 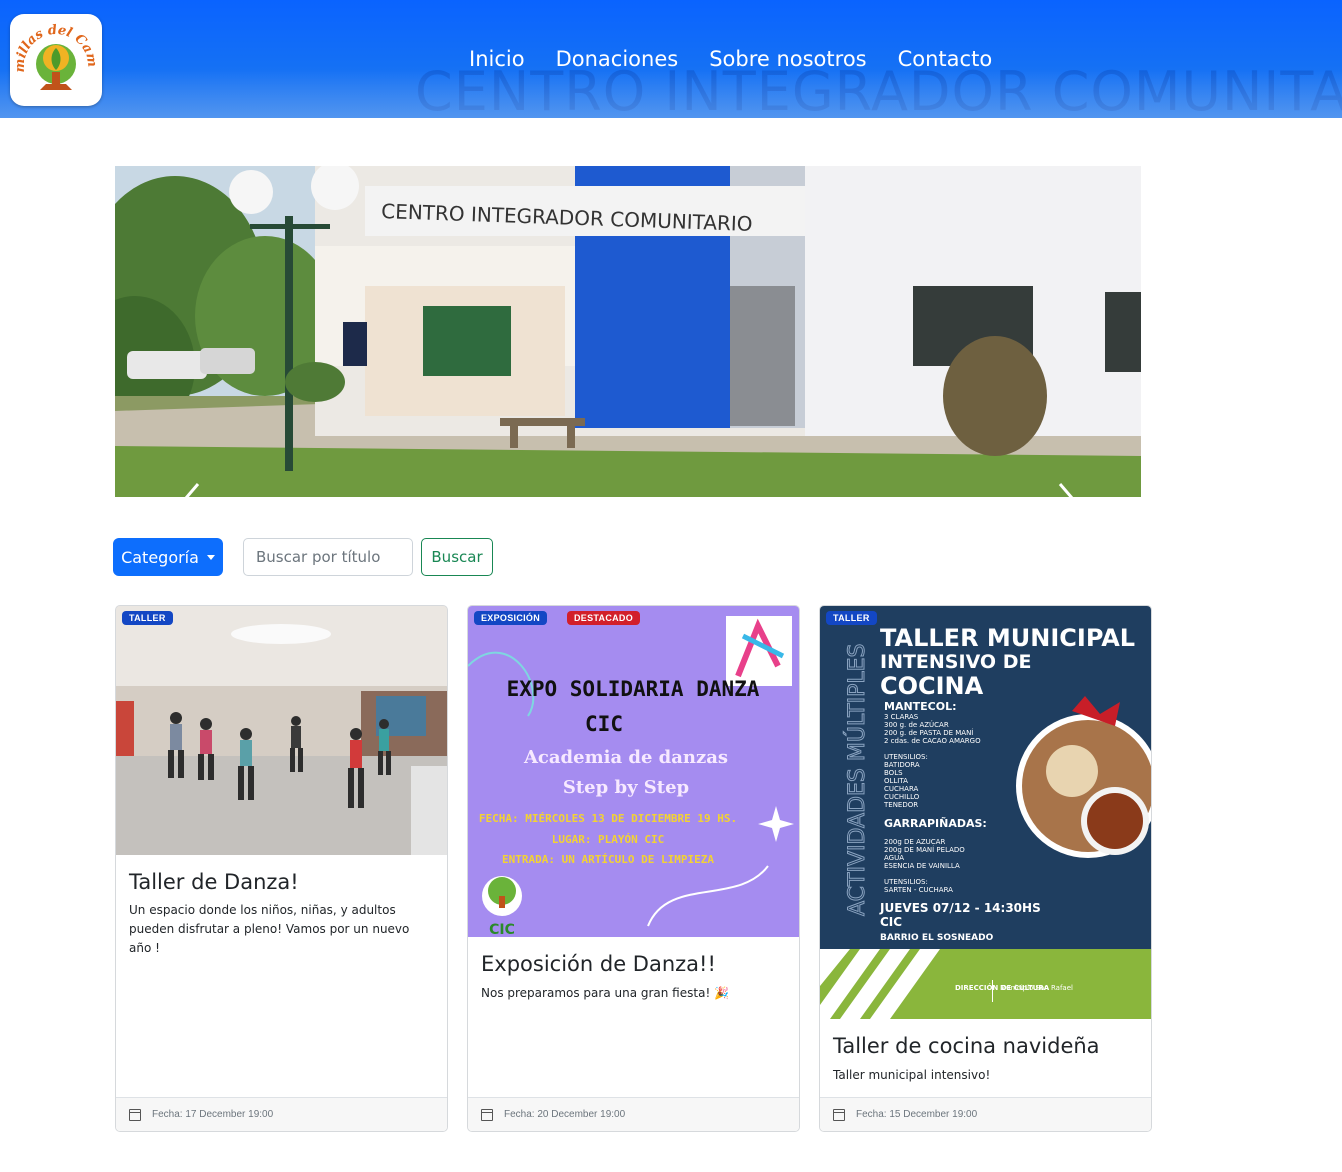 What do you see at coordinates (985, 1114) in the screenshot?
I see `card-footer: Fecha: 15 December 19:00` at bounding box center [985, 1114].